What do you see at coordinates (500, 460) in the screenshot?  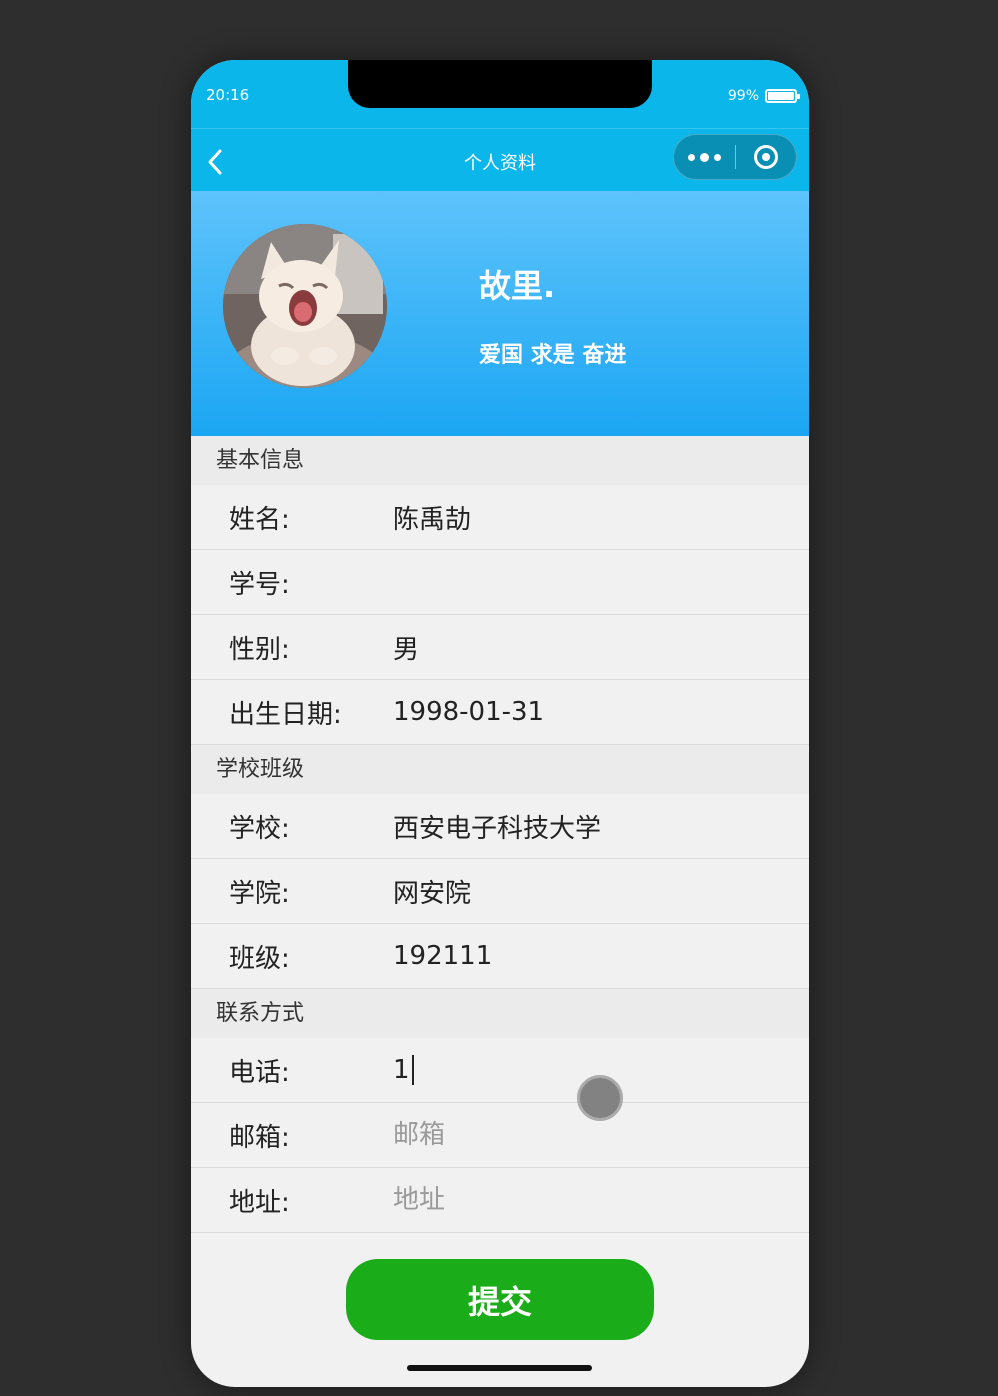 I see `section-header-basic: 基本信息` at bounding box center [500, 460].